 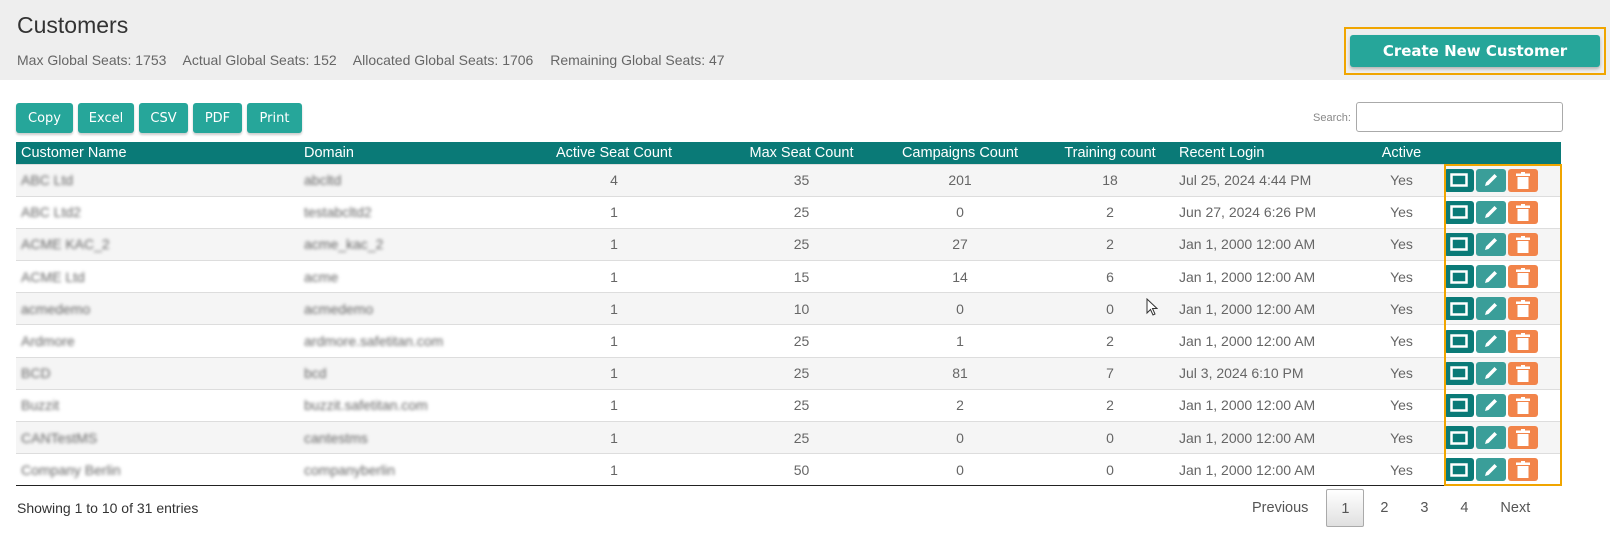 I want to click on customer-domain: acme, so click(x=321, y=276).